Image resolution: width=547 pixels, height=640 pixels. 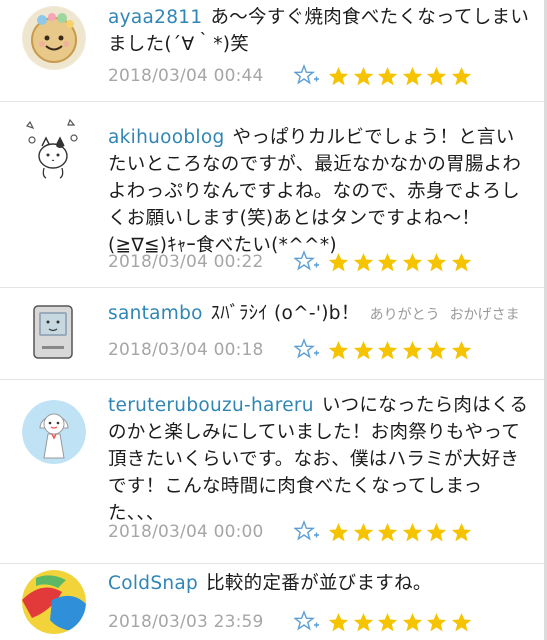 I want to click on username-link: santambo, so click(x=155, y=313).